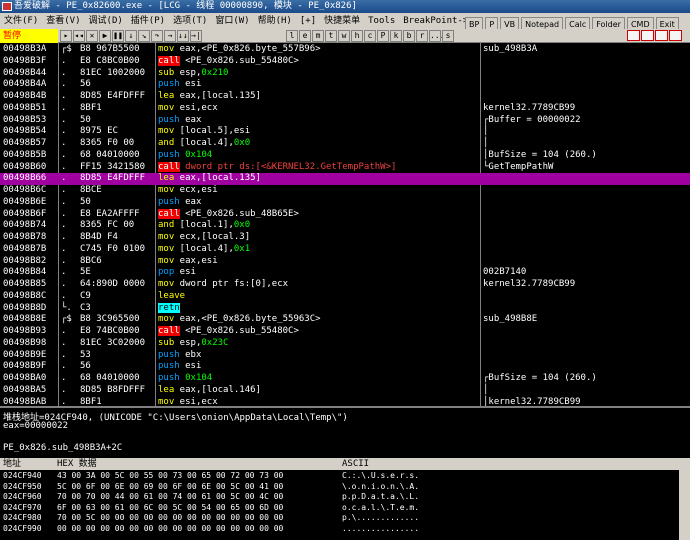  What do you see at coordinates (318, 36) in the screenshot?
I see `window-toggle-button: m` at bounding box center [318, 36].